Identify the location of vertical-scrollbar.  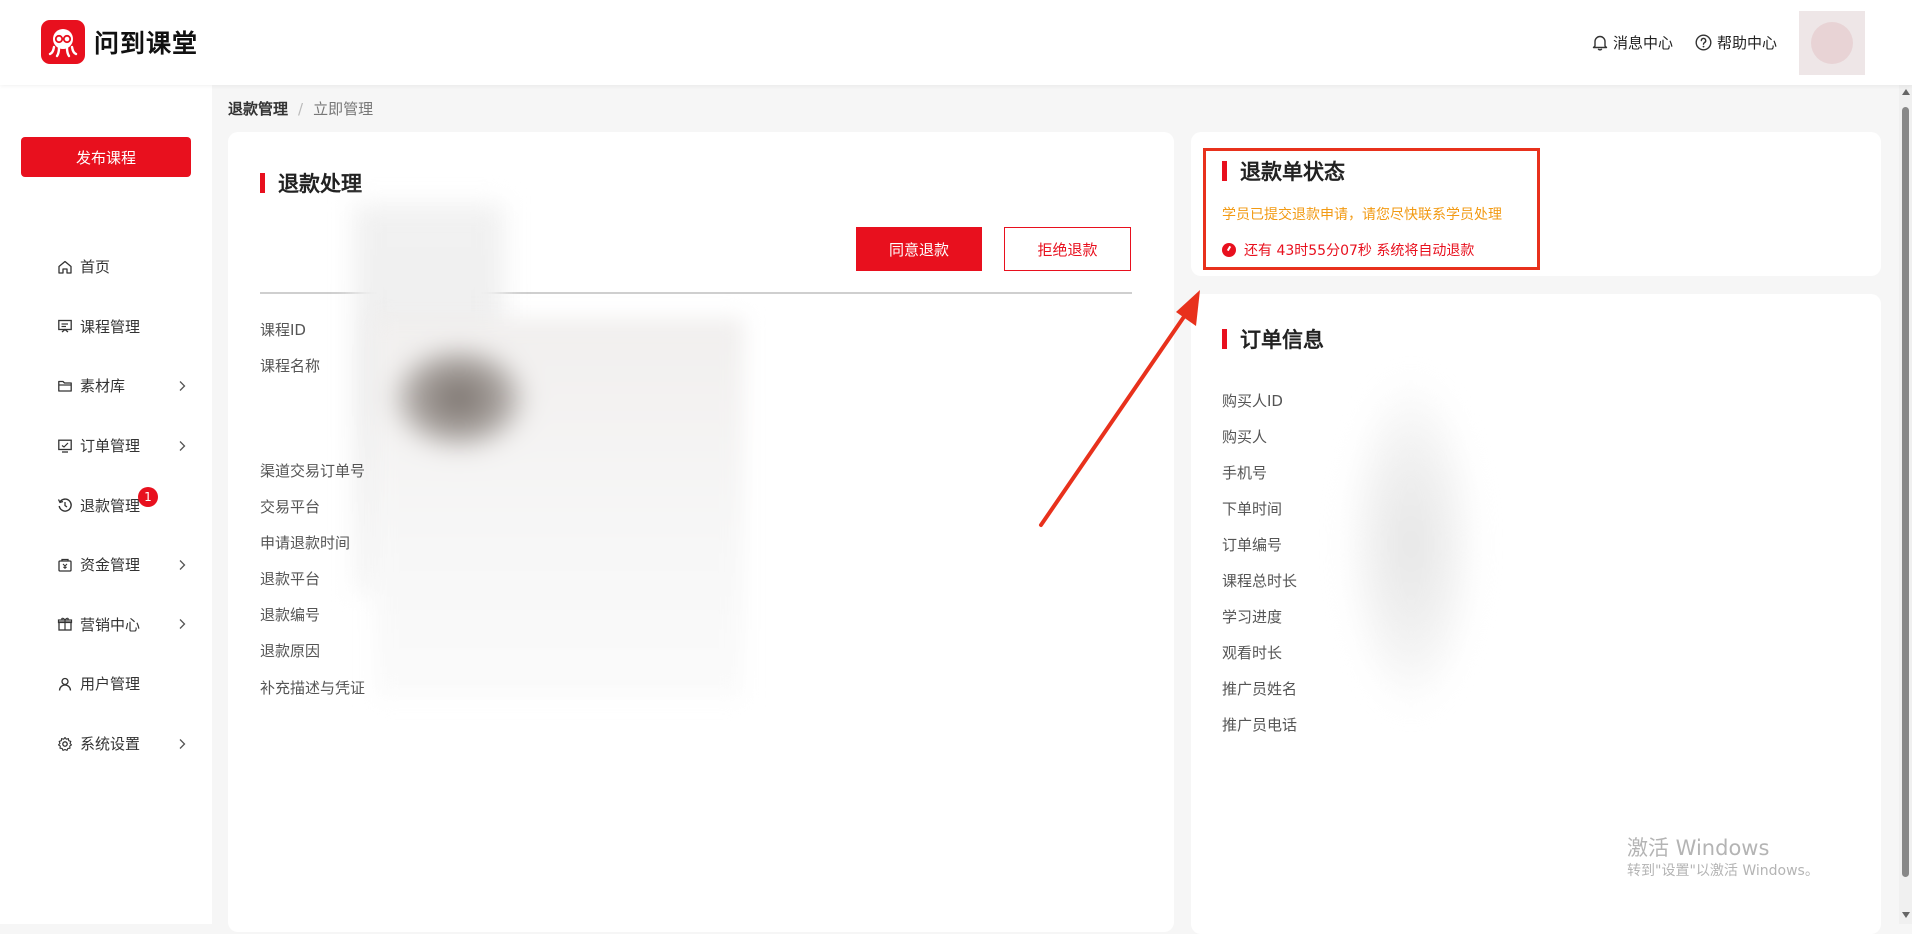
(1905, 504).